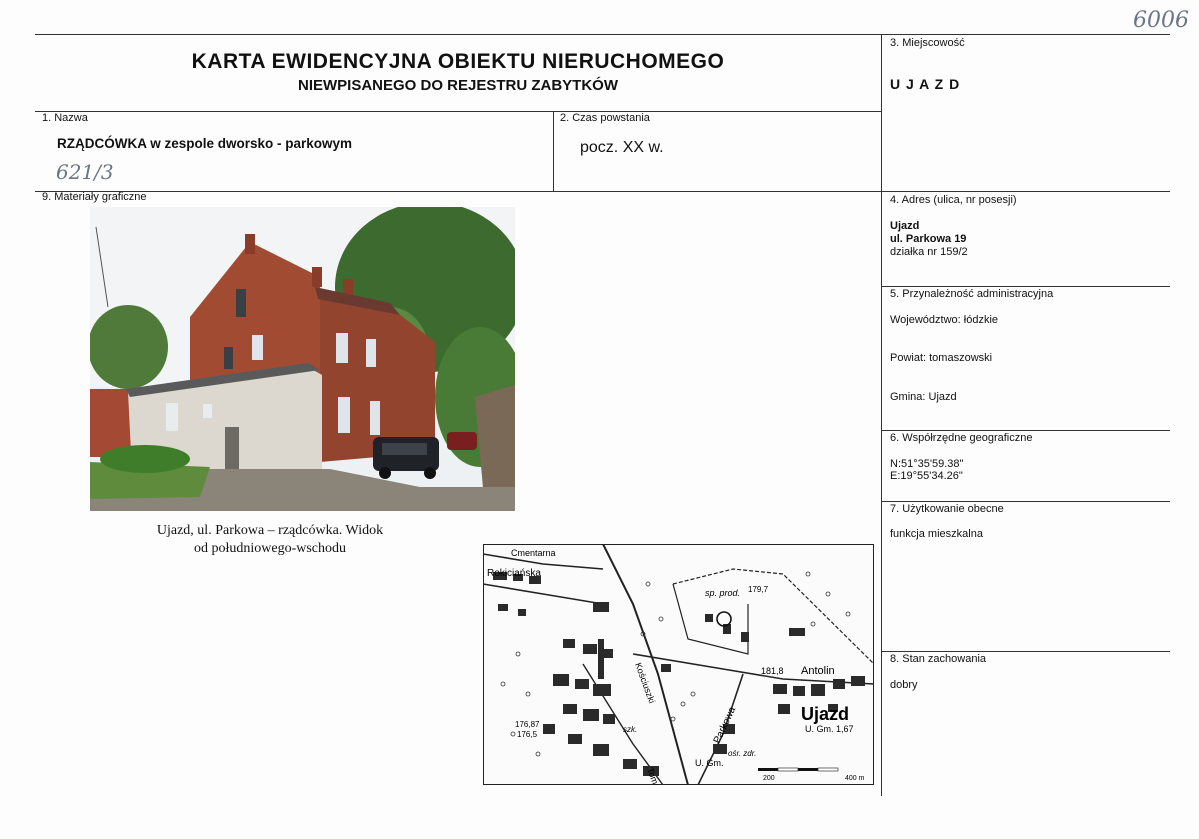 The height and width of the screenshot is (839, 1199). What do you see at coordinates (605, 118) in the screenshot?
I see `field-label-czas: 2. Czas powstania` at bounding box center [605, 118].